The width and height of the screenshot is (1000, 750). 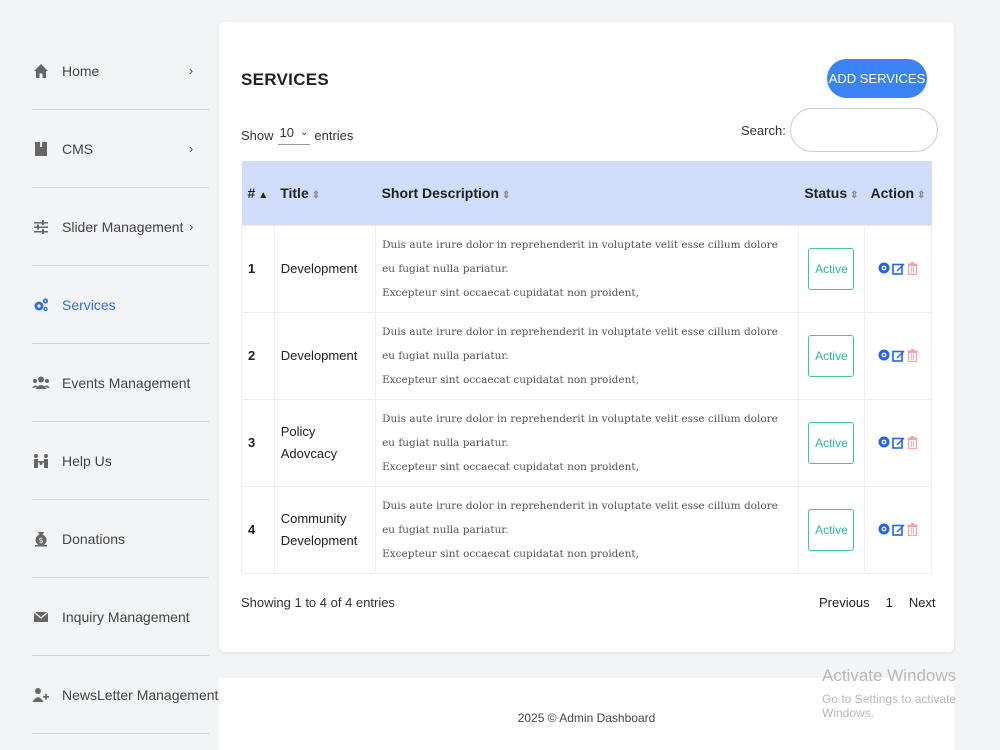 I want to click on sidebar-item-services: Services, so click(x=120, y=305).